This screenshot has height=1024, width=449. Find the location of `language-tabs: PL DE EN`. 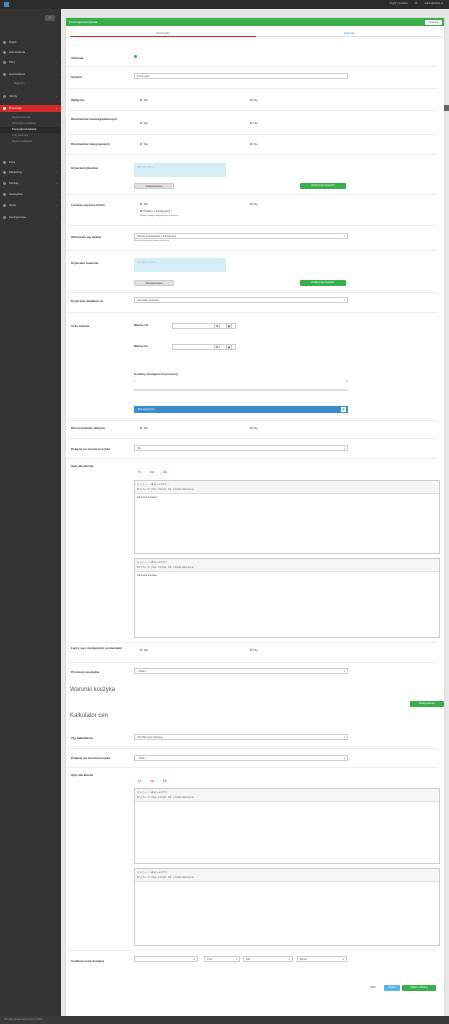

language-tabs: PL DE EN is located at coordinates (156, 781).